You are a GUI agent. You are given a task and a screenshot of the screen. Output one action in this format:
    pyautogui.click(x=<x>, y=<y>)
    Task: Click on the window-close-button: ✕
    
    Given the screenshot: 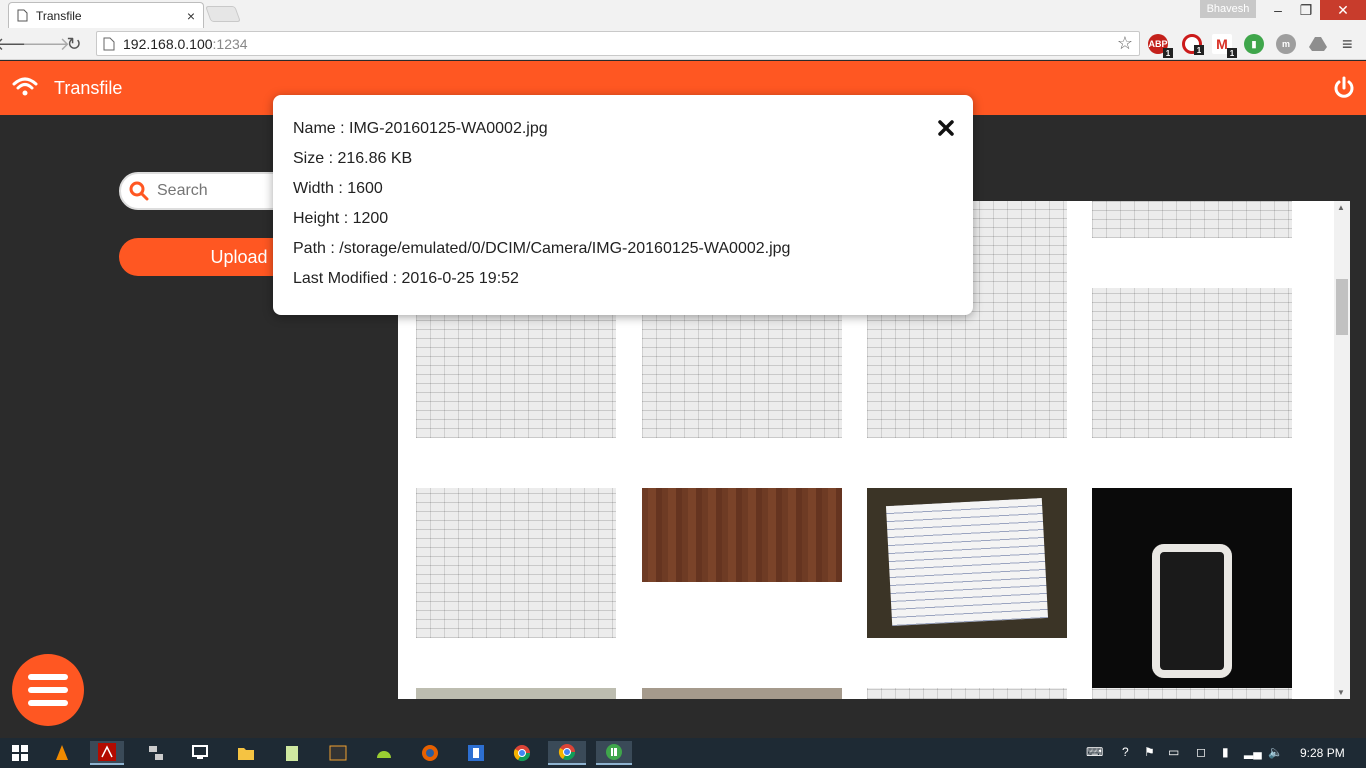 What is the action you would take?
    pyautogui.click(x=1343, y=10)
    